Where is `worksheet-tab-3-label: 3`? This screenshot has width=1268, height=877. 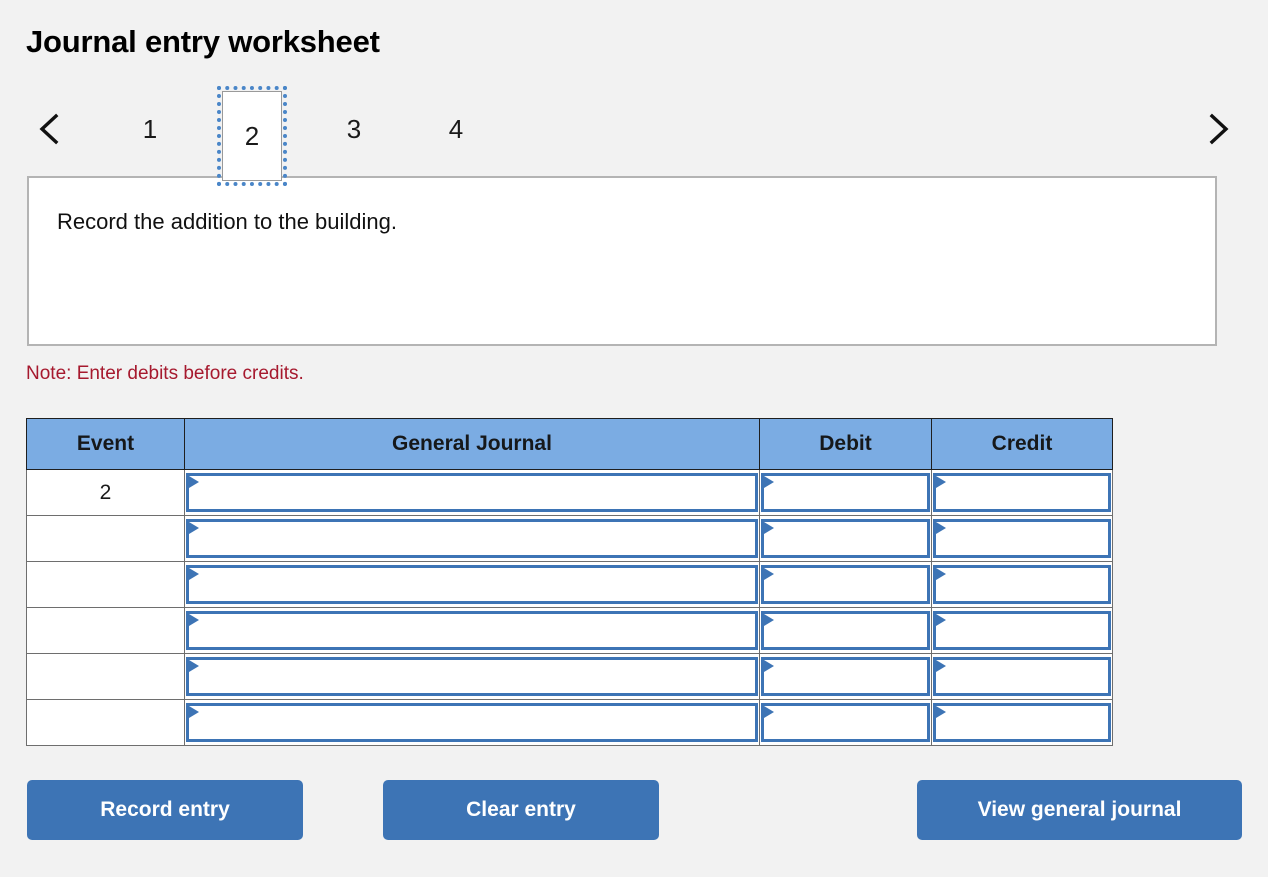
worksheet-tab-3-label: 3 is located at coordinates (354, 128).